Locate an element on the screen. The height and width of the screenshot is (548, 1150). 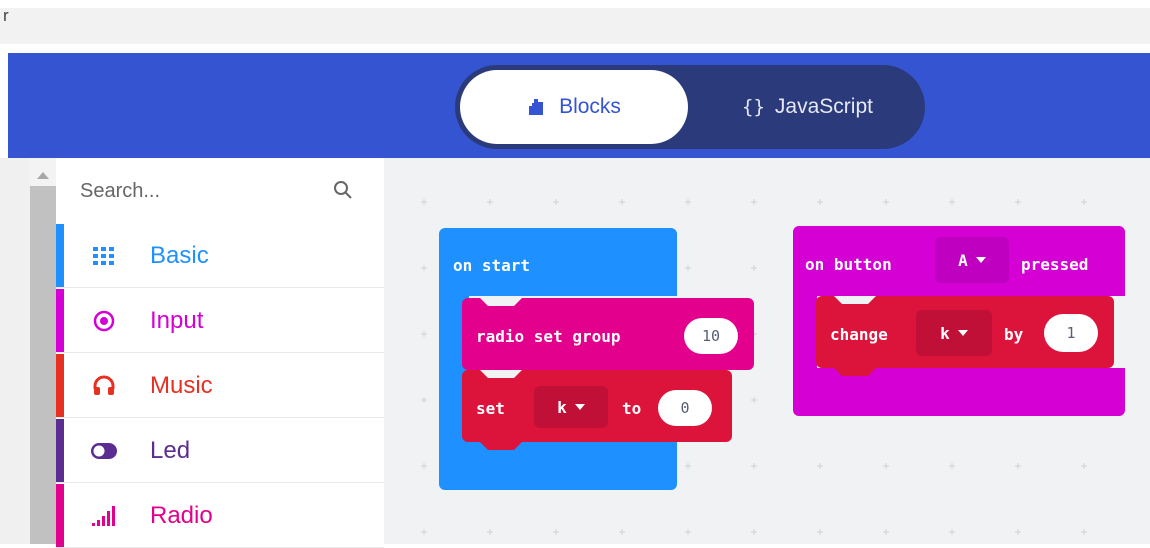
button-dropdown: A is located at coordinates (972, 260).